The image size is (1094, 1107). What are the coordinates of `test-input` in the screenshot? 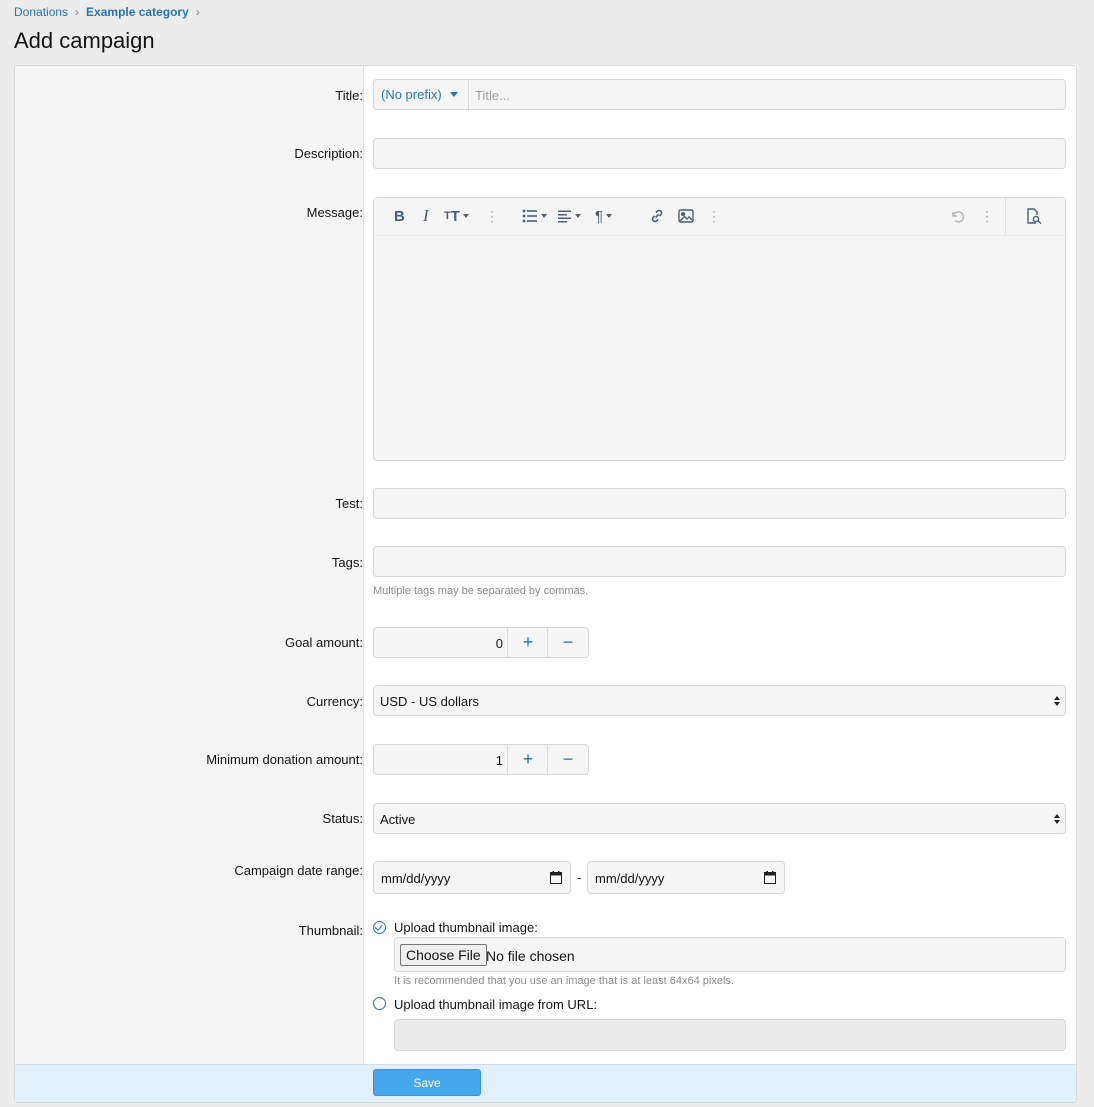 It's located at (719, 503).